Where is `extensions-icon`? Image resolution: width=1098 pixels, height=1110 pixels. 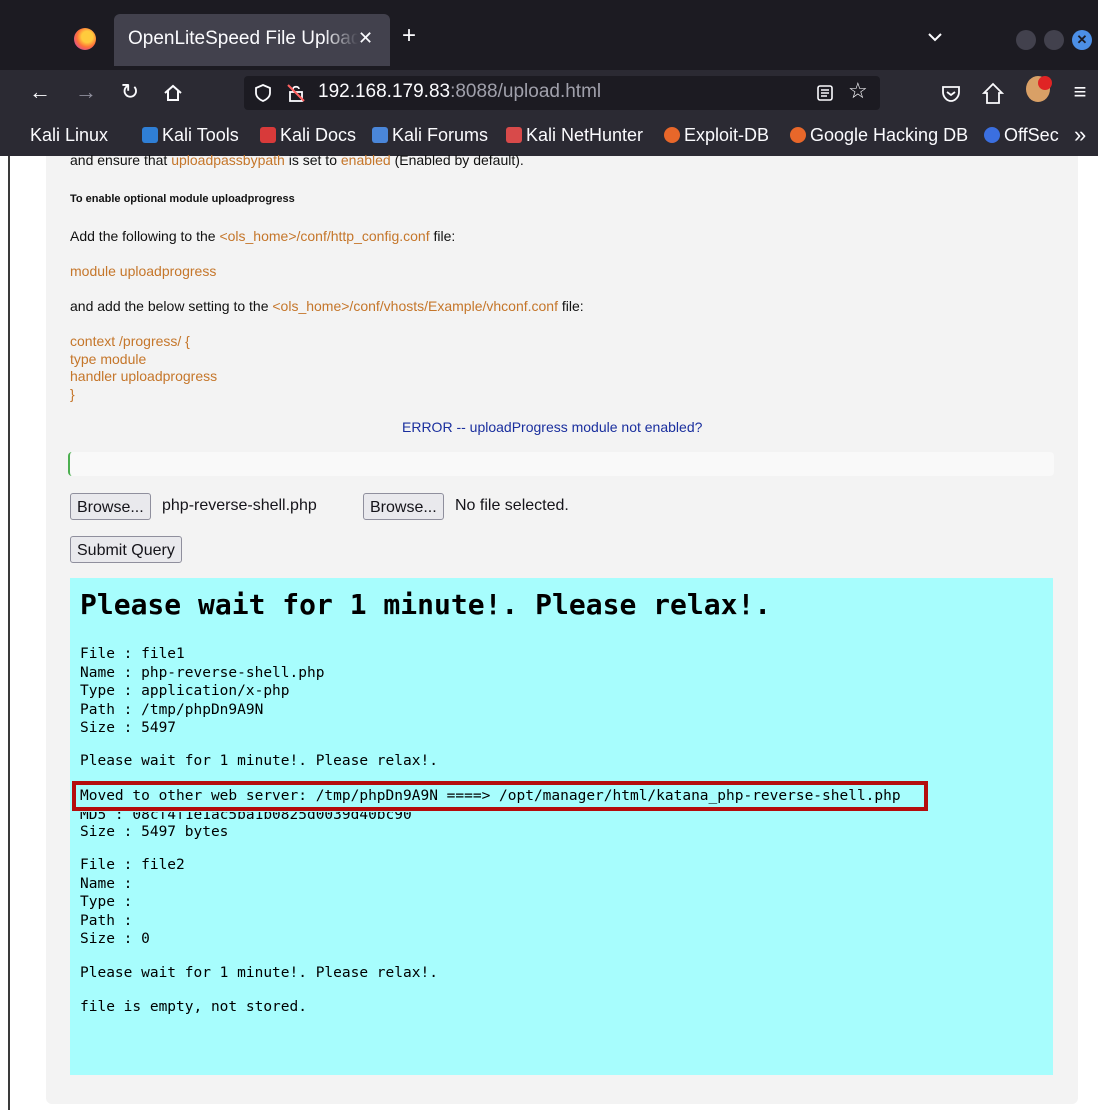
extensions-icon is located at coordinates (993, 93).